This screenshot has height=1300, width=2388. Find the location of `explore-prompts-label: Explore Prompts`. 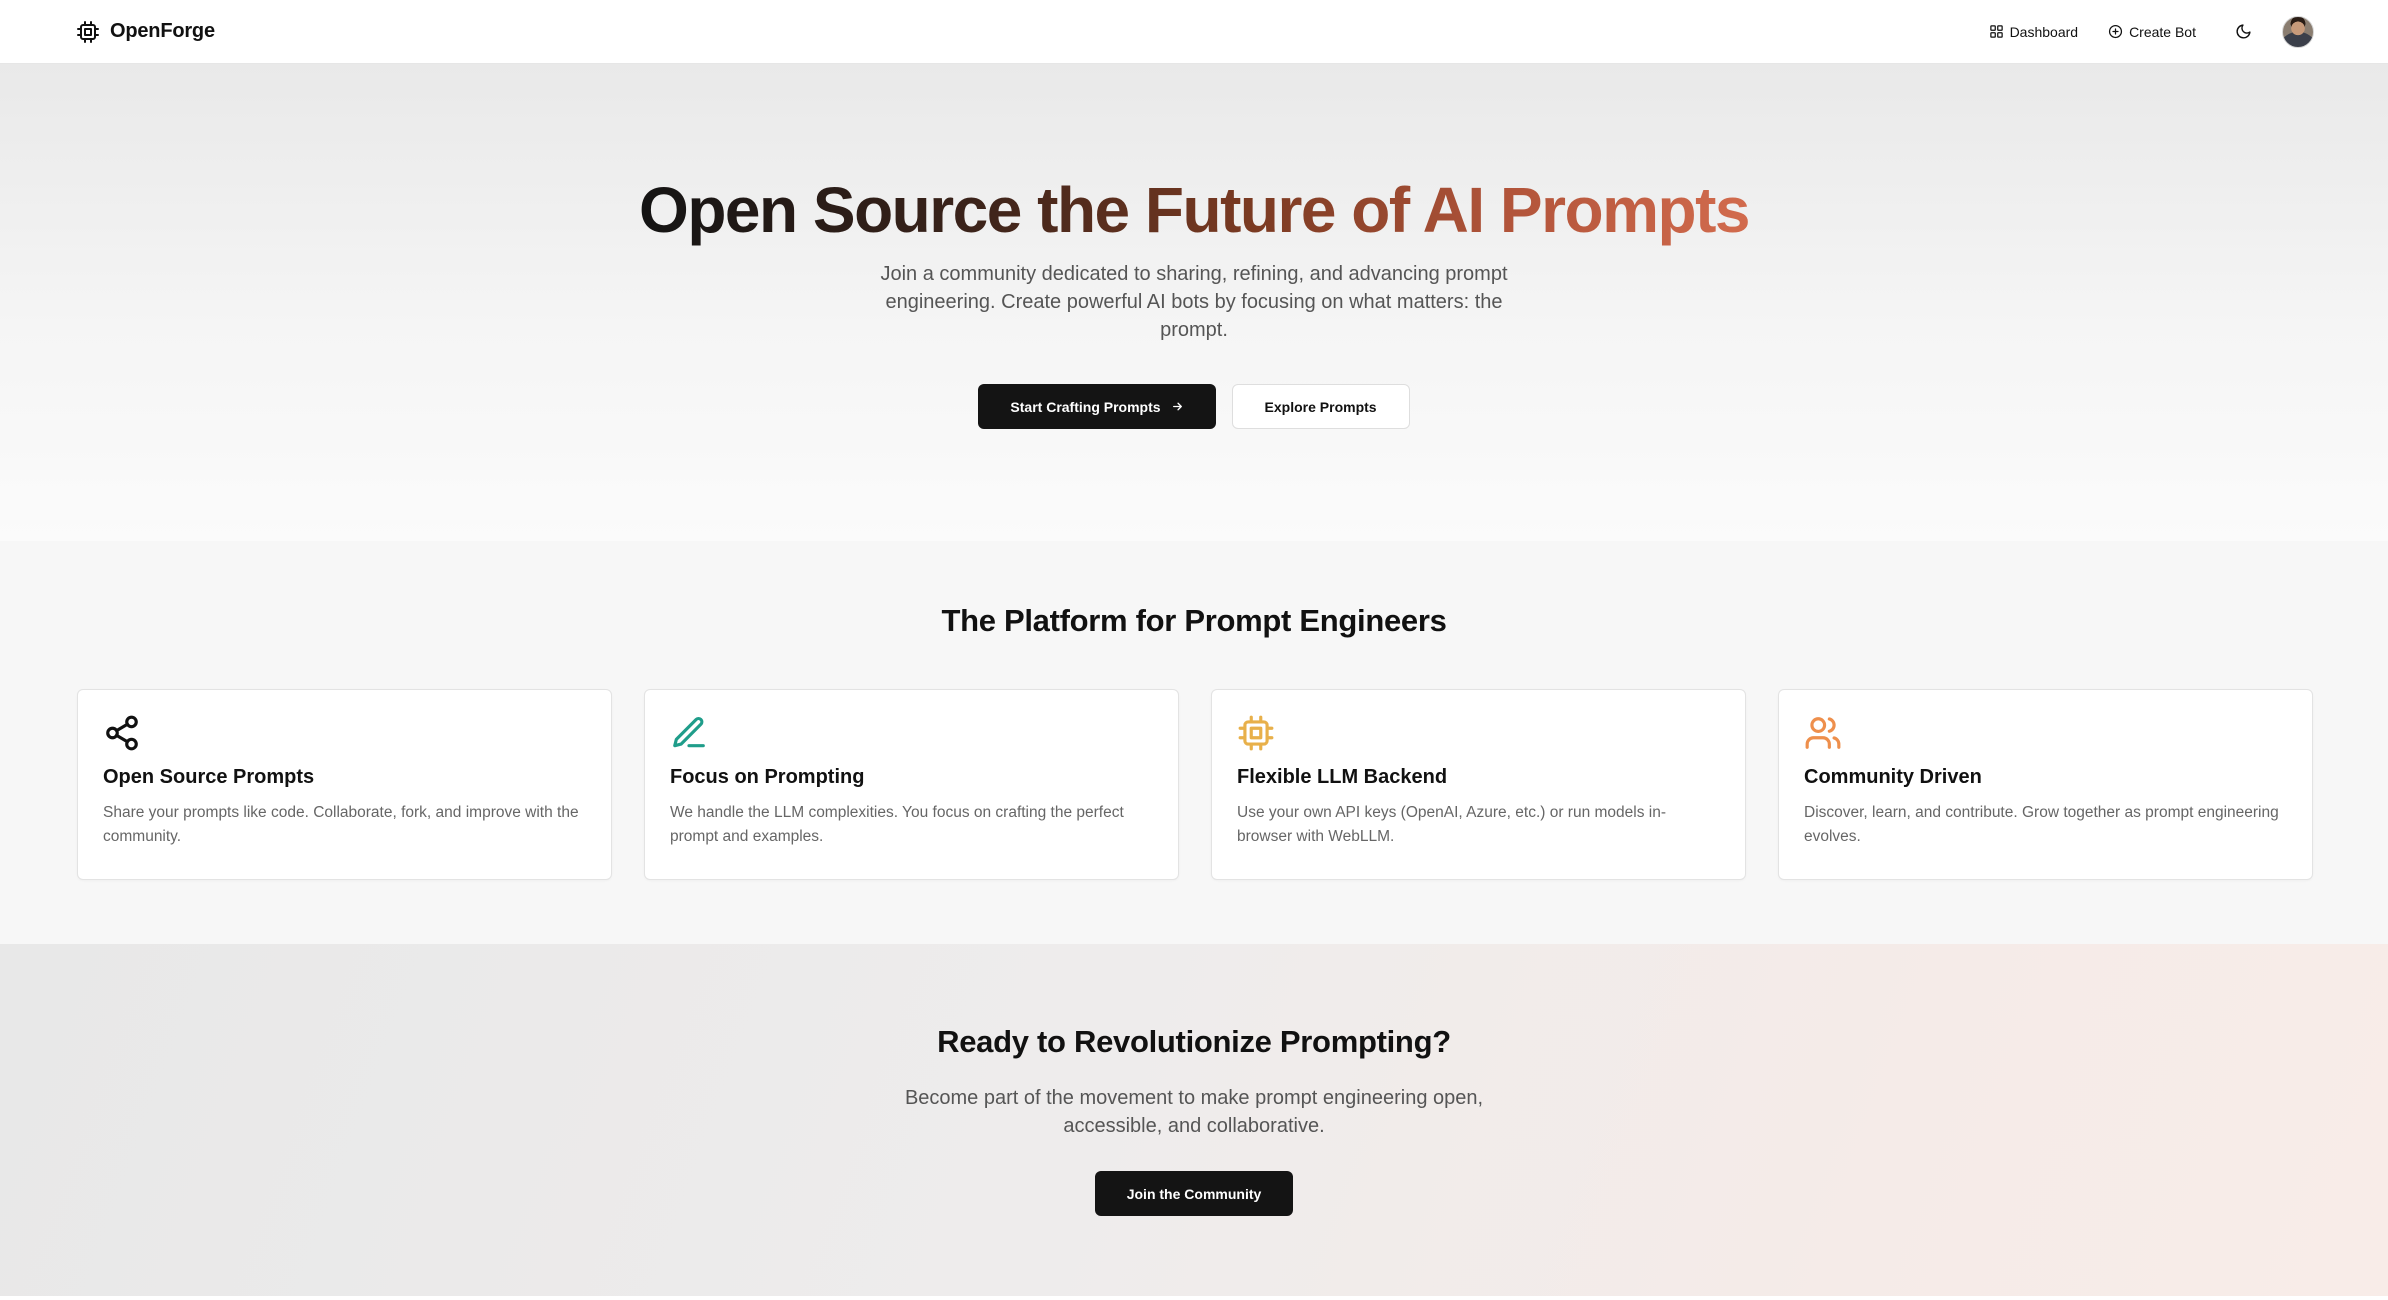

explore-prompts-label: Explore Prompts is located at coordinates (1320, 406).